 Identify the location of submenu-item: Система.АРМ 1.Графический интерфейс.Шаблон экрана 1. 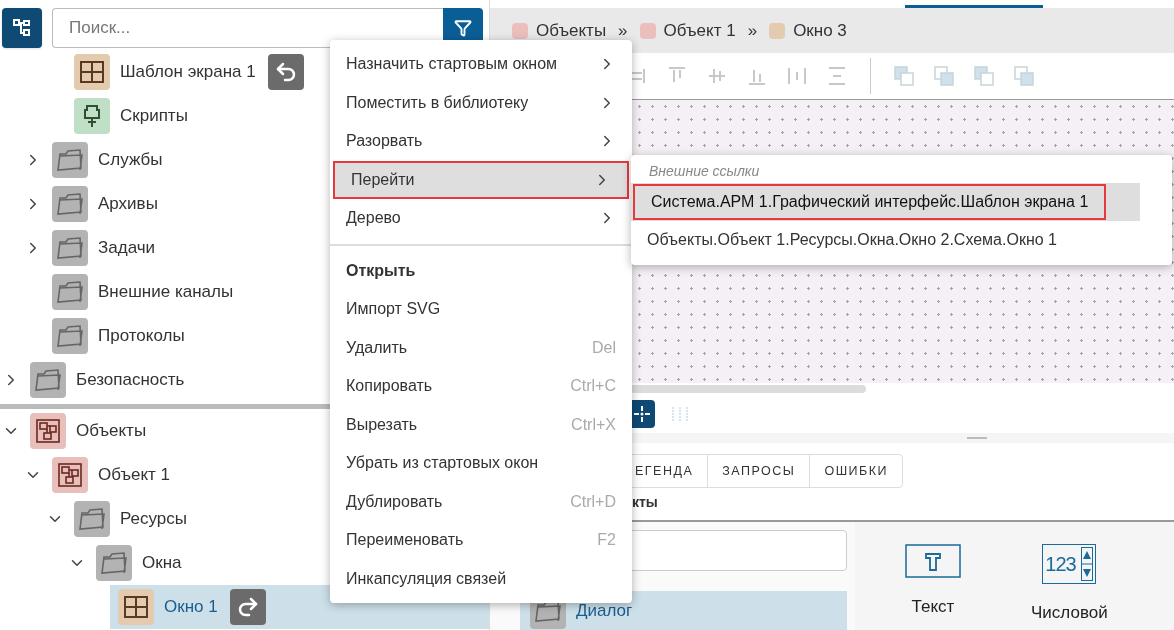
(870, 202).